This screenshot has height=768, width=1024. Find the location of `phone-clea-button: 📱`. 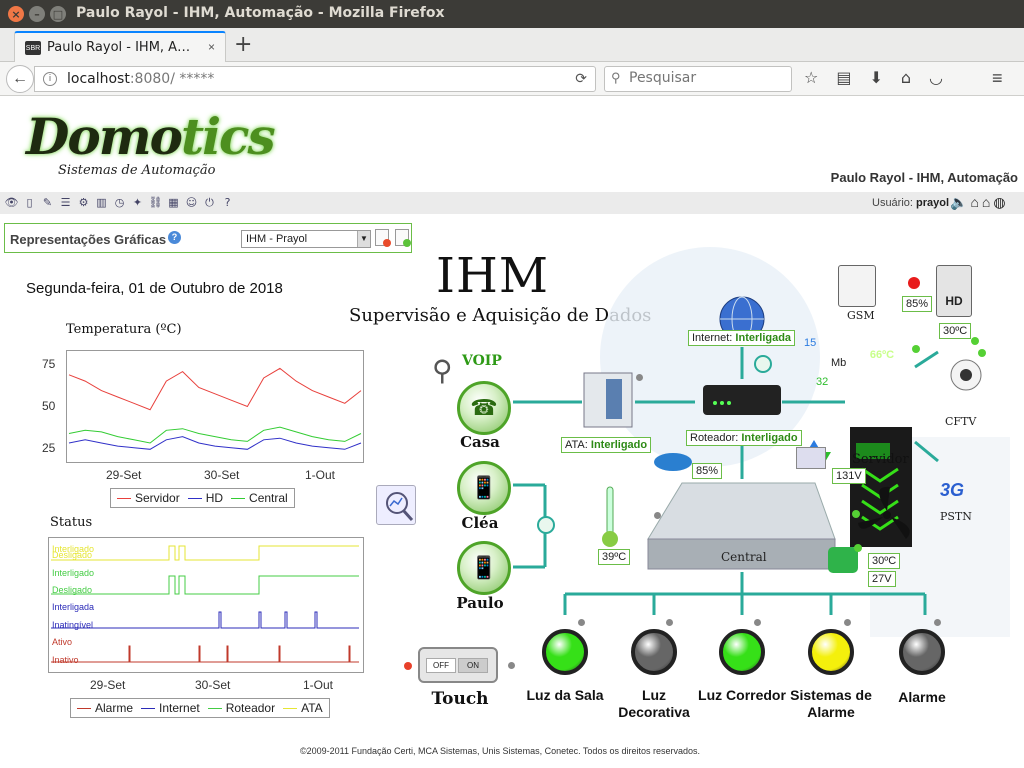

phone-clea-button: 📱 is located at coordinates (484, 488).